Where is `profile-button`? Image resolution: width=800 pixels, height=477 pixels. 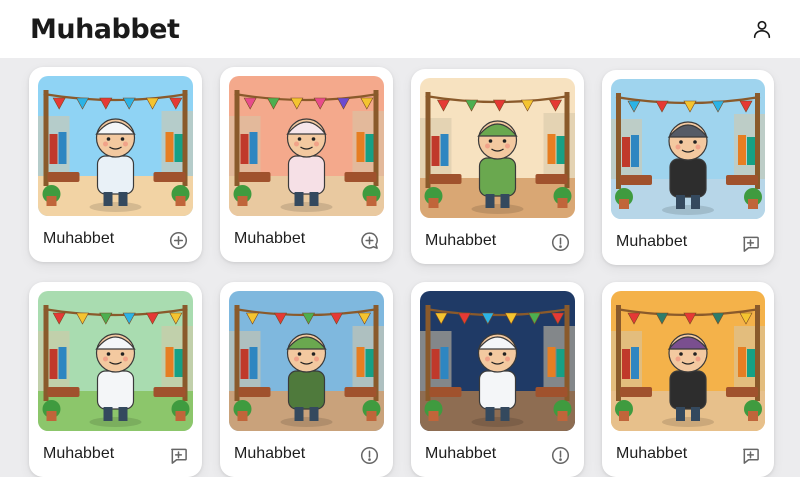
profile-button is located at coordinates (762, 29).